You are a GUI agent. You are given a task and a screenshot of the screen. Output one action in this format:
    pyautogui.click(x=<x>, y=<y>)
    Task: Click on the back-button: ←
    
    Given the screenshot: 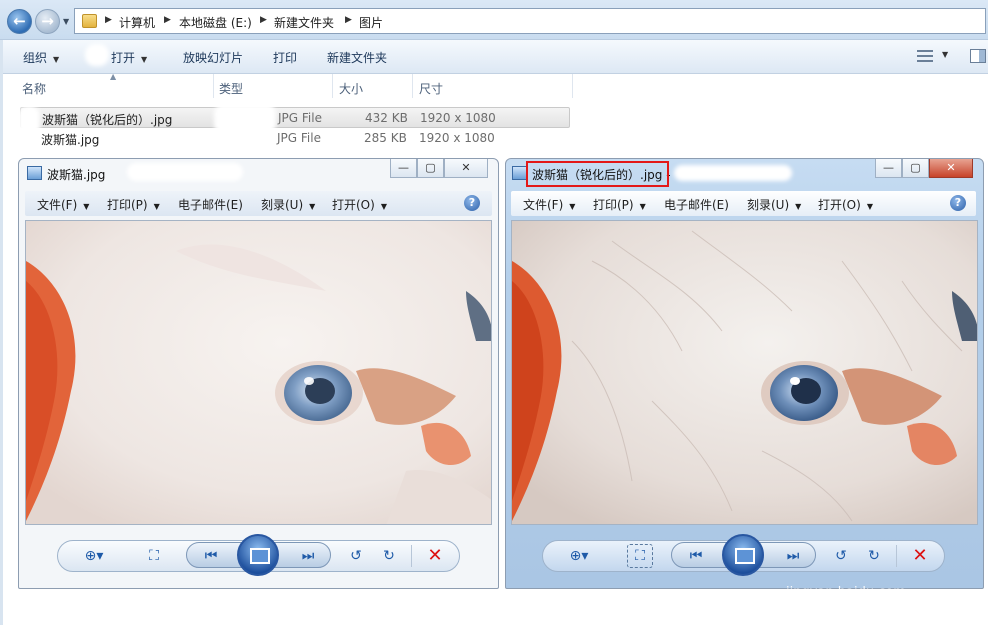 What is the action you would take?
    pyautogui.click(x=19, y=21)
    